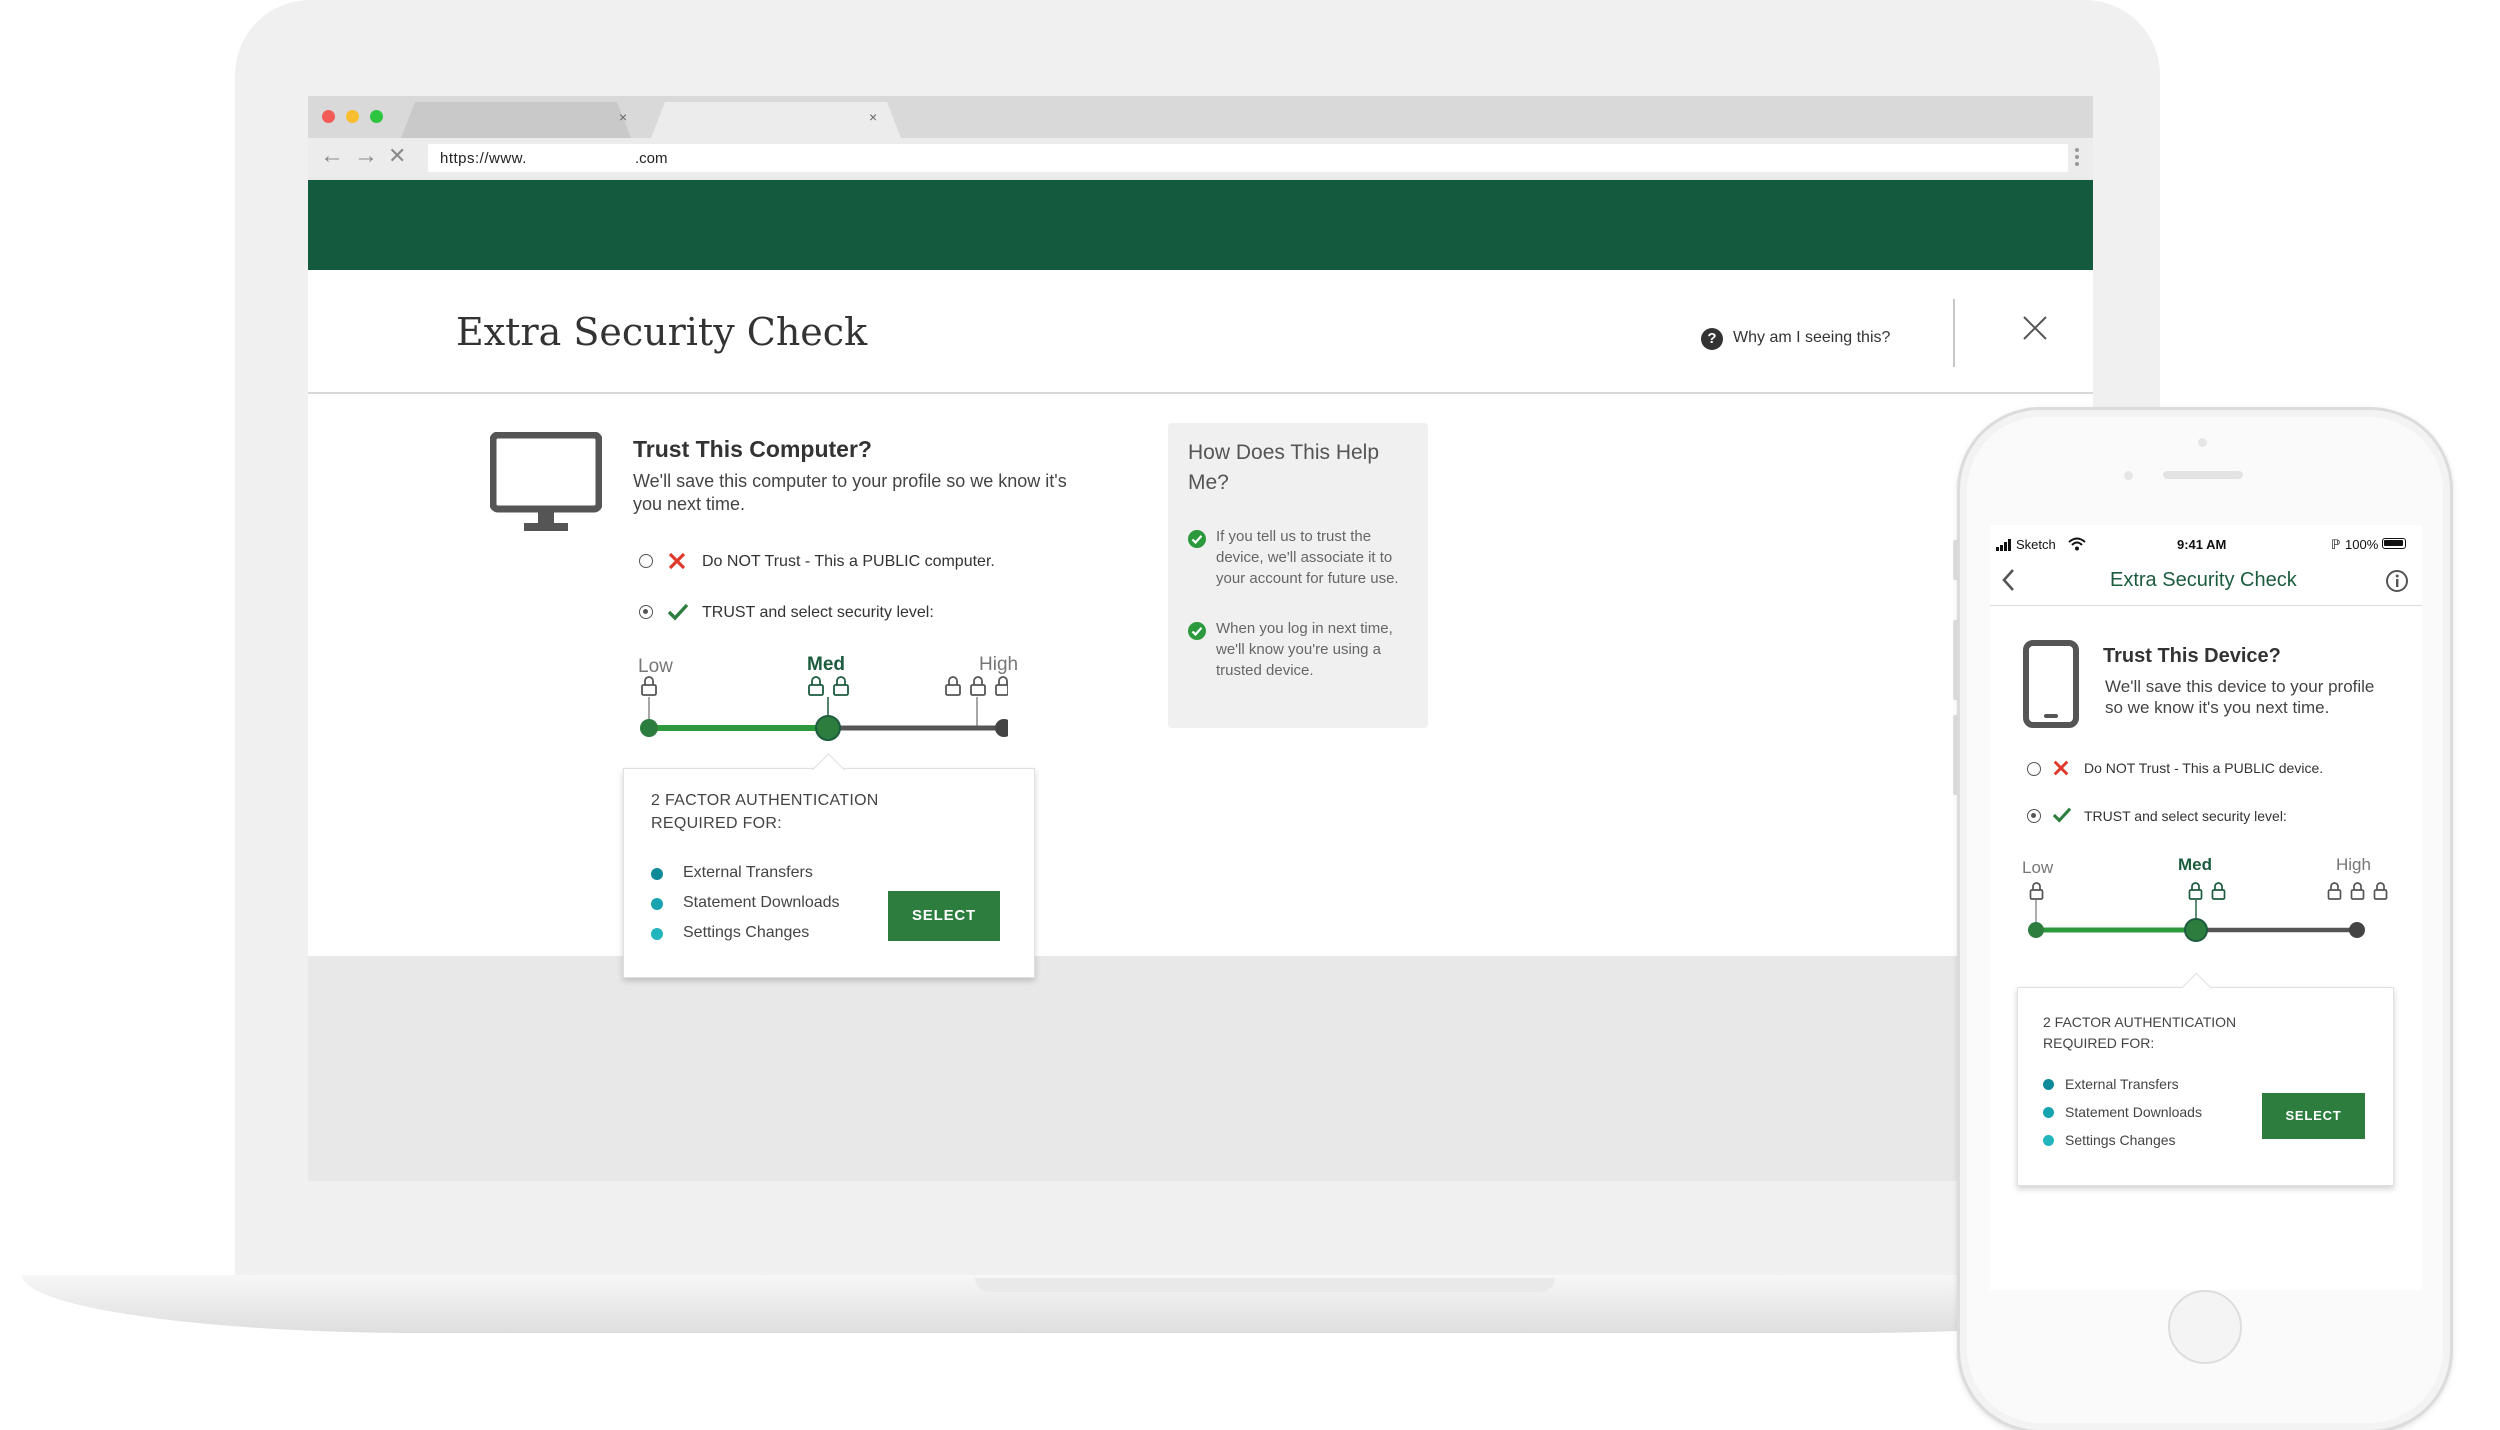  What do you see at coordinates (2008, 580) in the screenshot?
I see `back-chevron-icon` at bounding box center [2008, 580].